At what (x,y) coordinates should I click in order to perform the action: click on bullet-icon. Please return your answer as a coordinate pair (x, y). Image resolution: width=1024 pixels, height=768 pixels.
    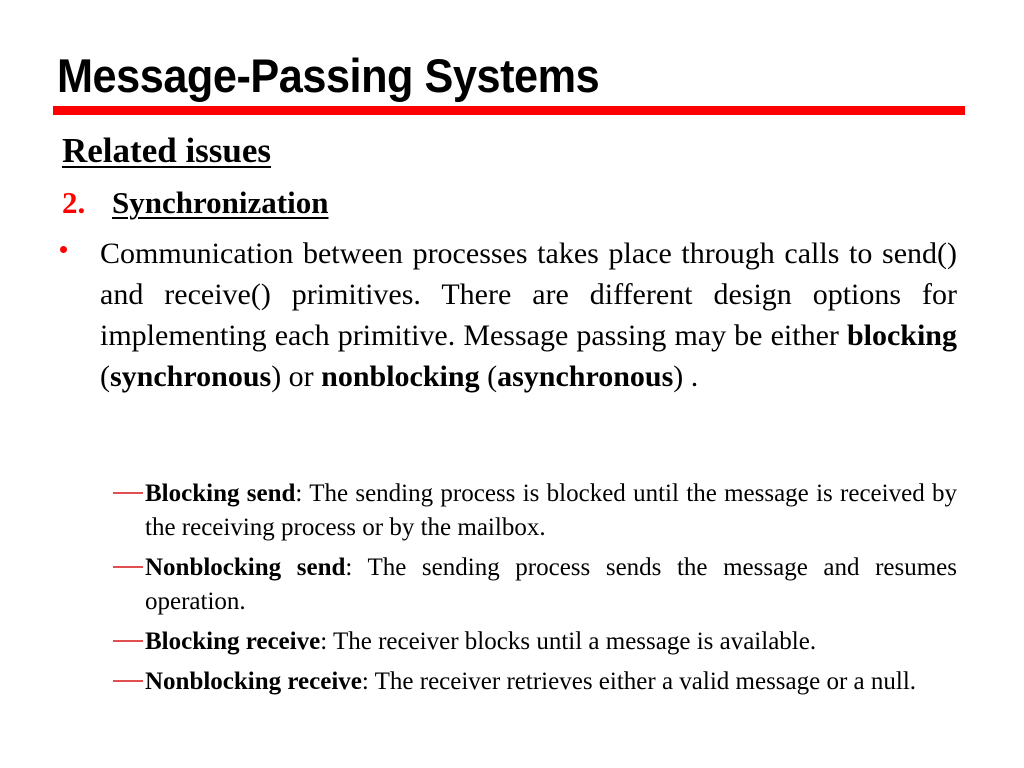
    Looking at the image, I should click on (63, 249).